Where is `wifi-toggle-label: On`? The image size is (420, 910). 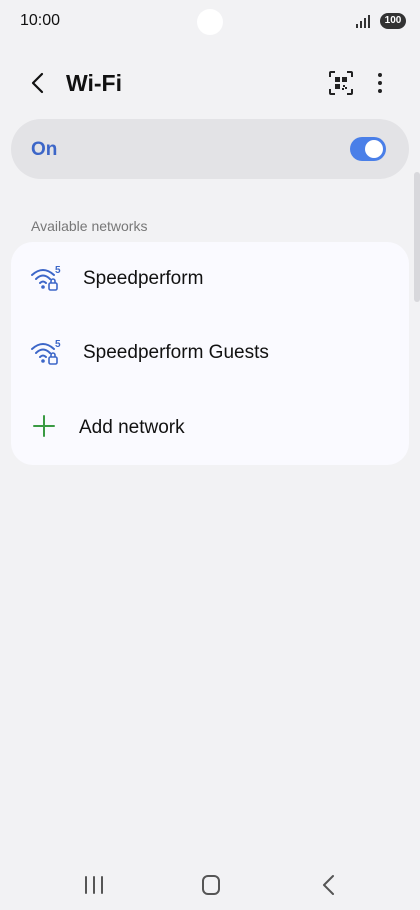
wifi-toggle-label: On is located at coordinates (44, 149).